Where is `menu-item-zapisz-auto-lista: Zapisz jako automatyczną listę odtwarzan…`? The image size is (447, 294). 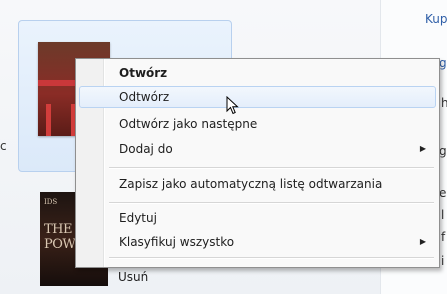
menu-item-zapisz-auto-lista: Zapisz jako automatyczną listę odtwarzan… is located at coordinates (256, 184).